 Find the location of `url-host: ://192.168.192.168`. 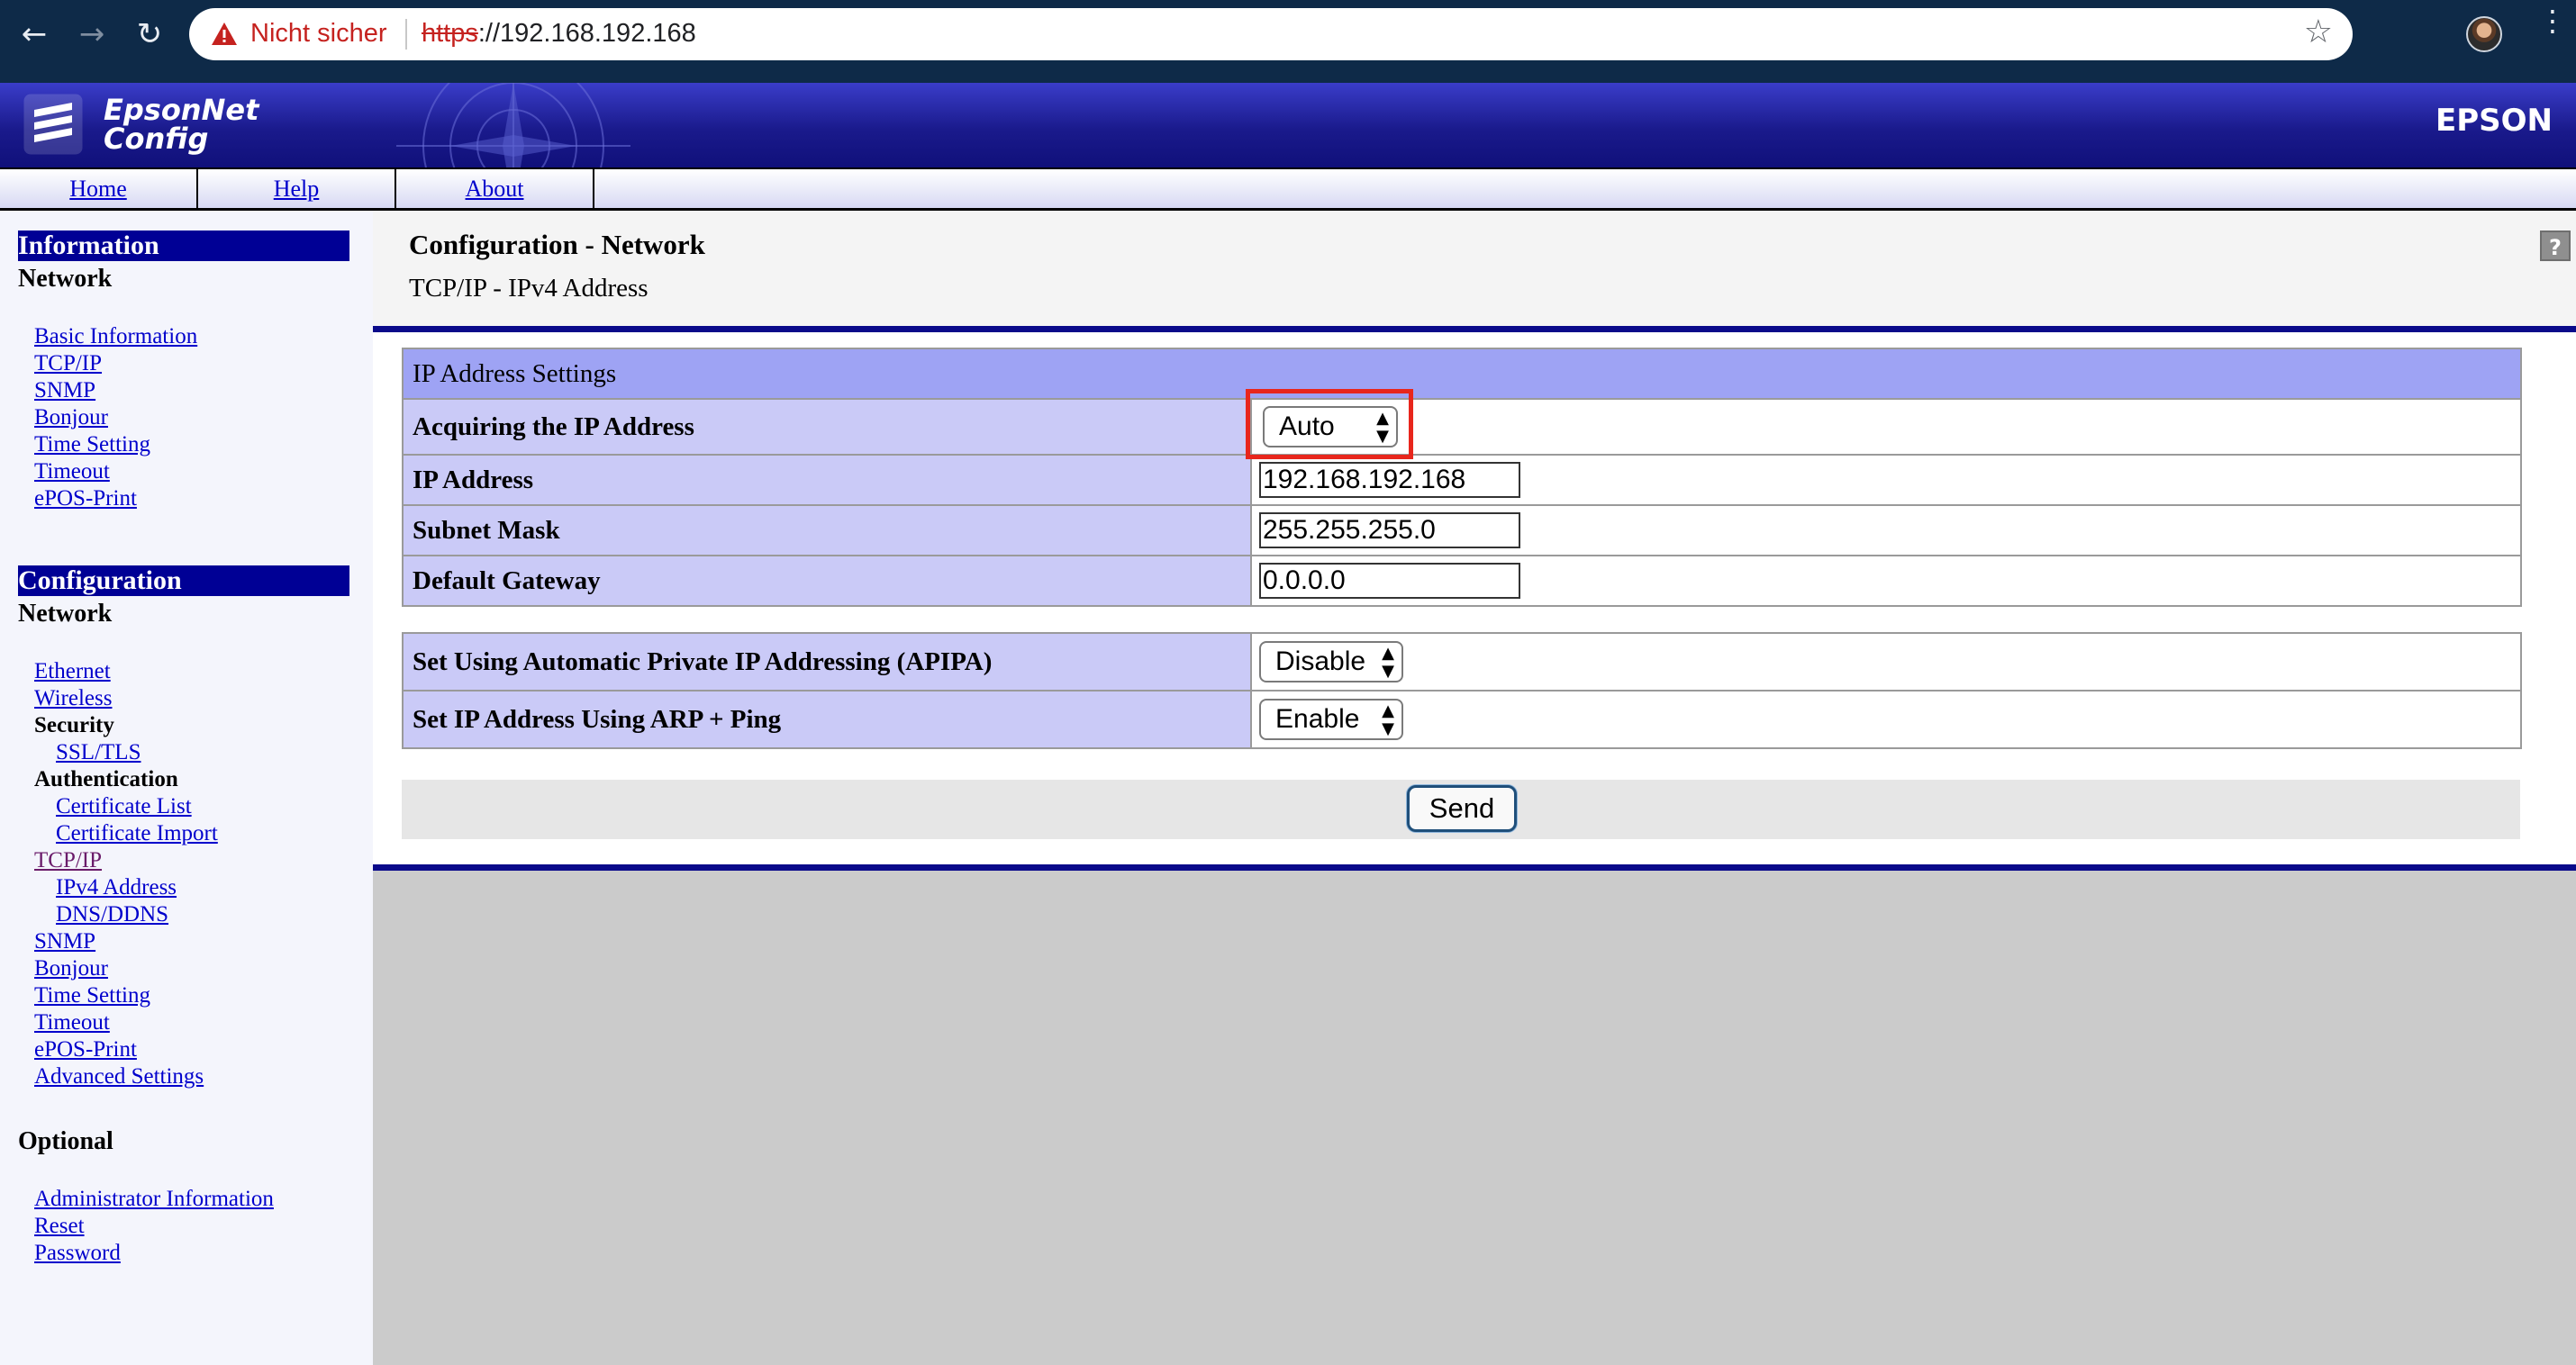

url-host: ://192.168.192.168 is located at coordinates (586, 33).